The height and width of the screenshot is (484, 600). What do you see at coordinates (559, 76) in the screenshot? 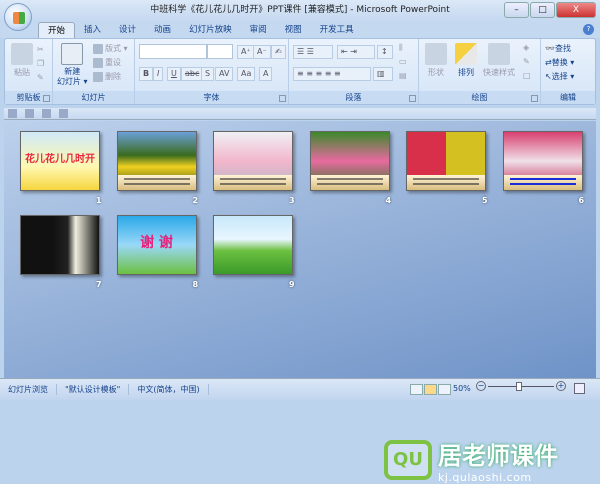
I see `select-button: ↖选择 ▾` at bounding box center [559, 76].